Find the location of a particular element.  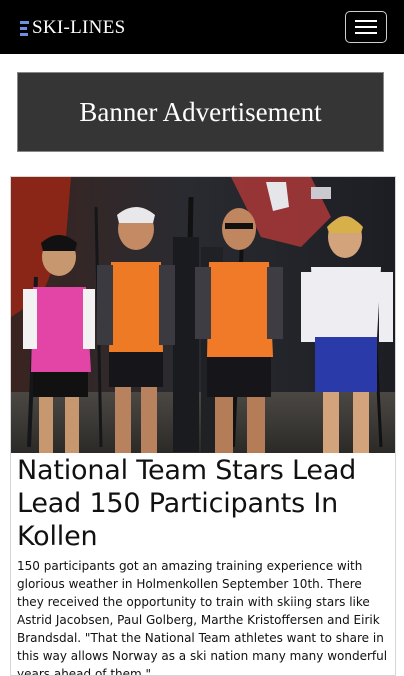

banner-advertisement: Banner Advertisement is located at coordinates (200, 112).